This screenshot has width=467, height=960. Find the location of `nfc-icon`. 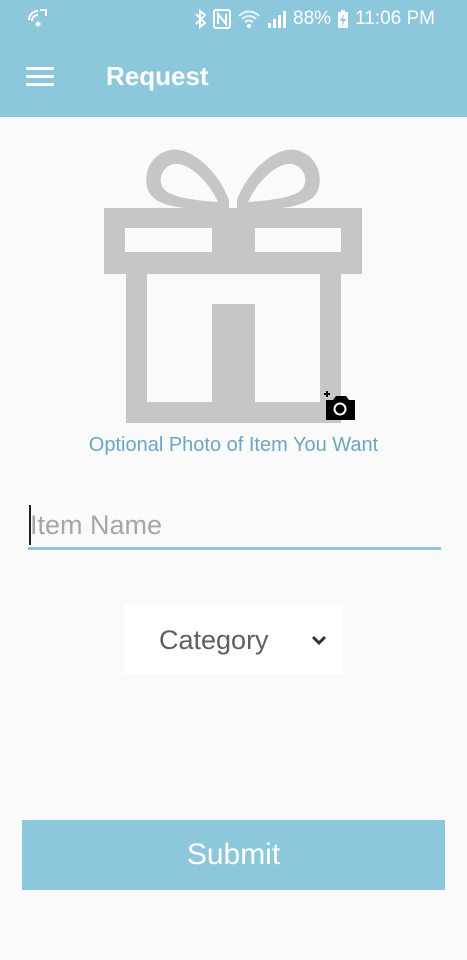

nfc-icon is located at coordinates (222, 19).